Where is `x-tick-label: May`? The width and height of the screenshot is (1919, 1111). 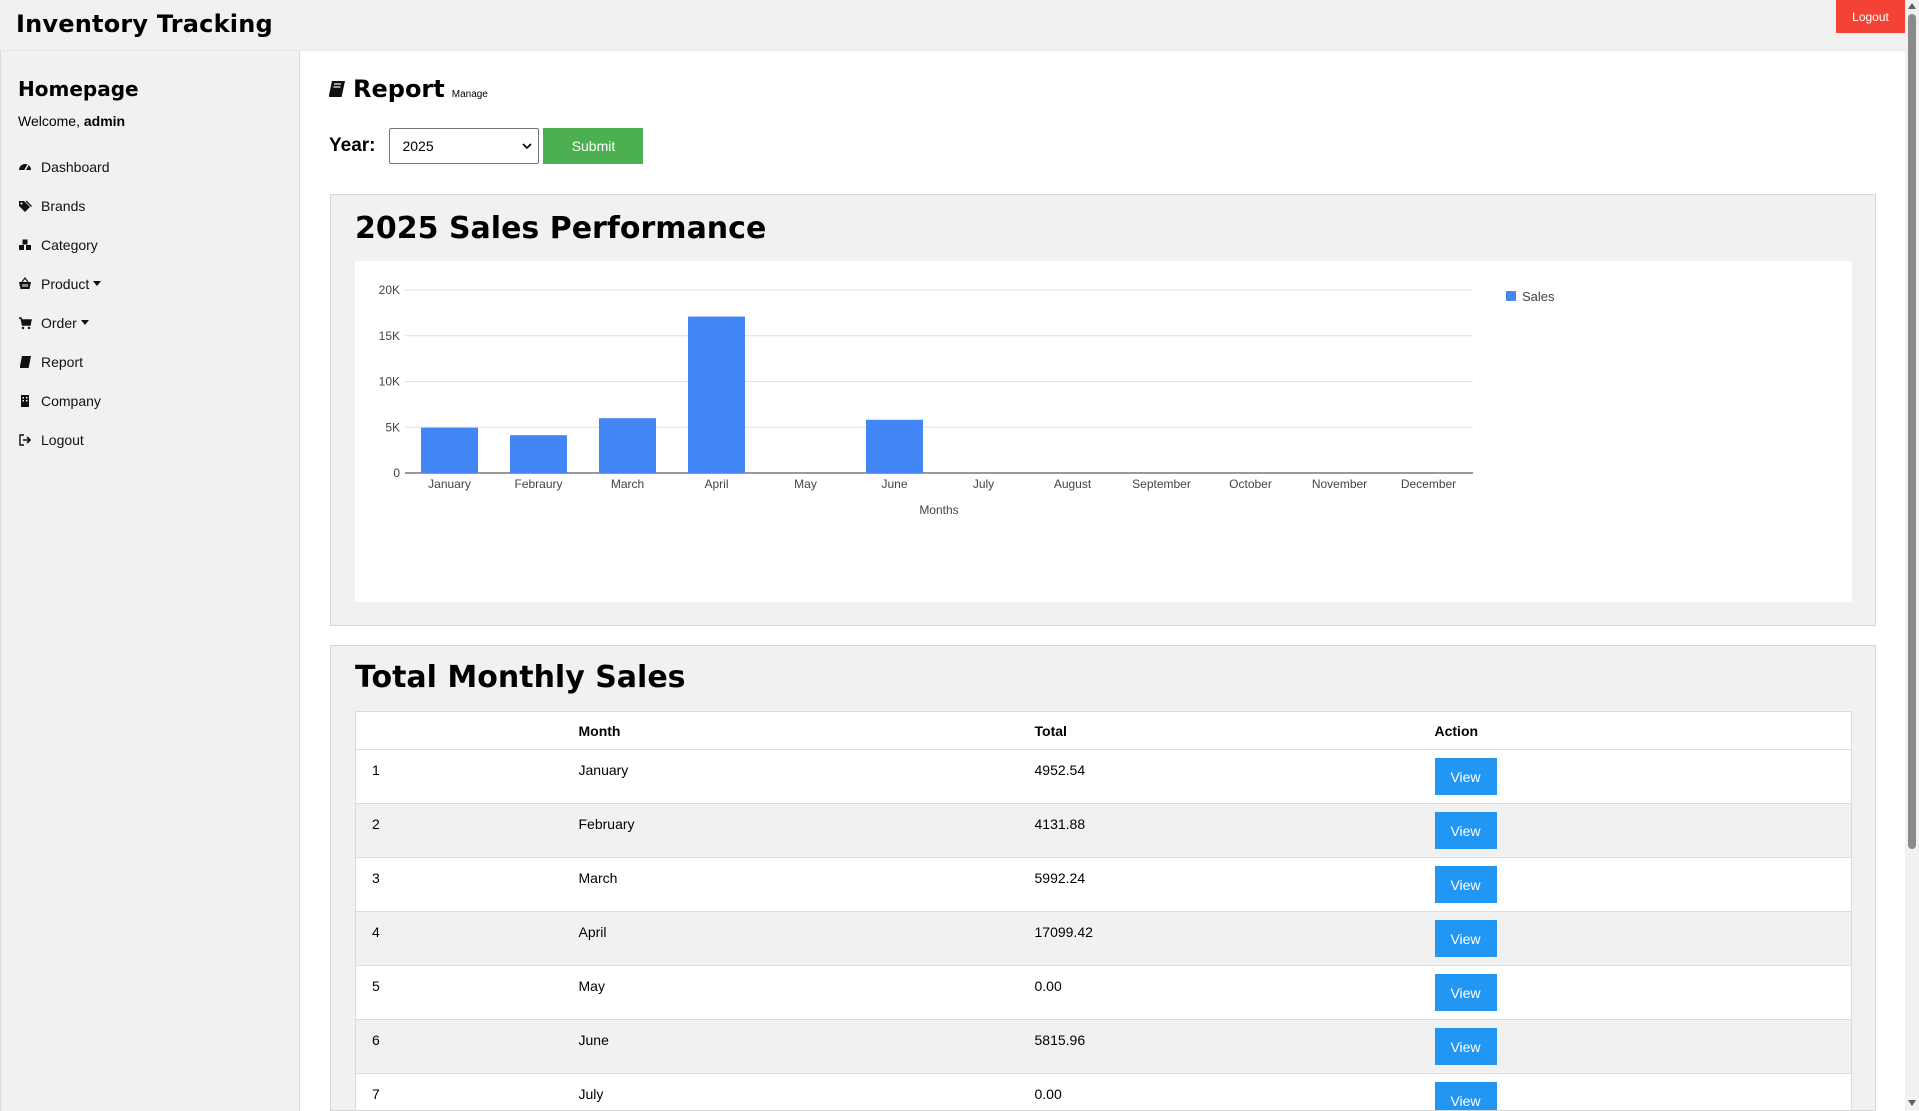
x-tick-label: May is located at coordinates (805, 484).